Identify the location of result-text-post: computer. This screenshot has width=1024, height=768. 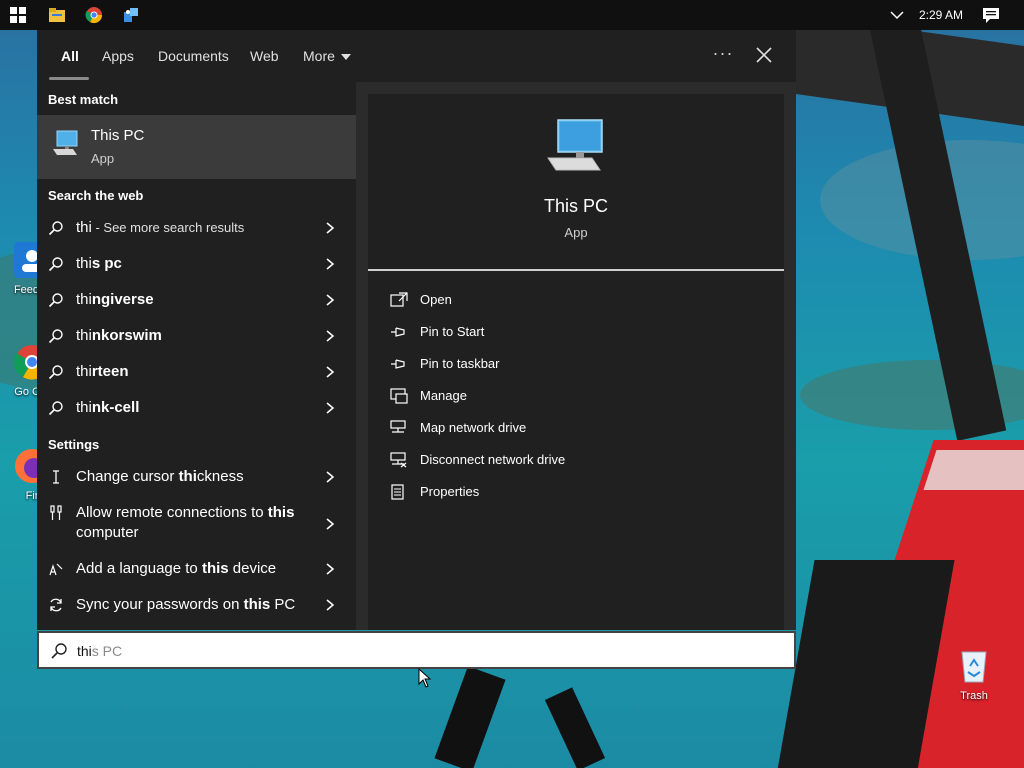
(107, 532).